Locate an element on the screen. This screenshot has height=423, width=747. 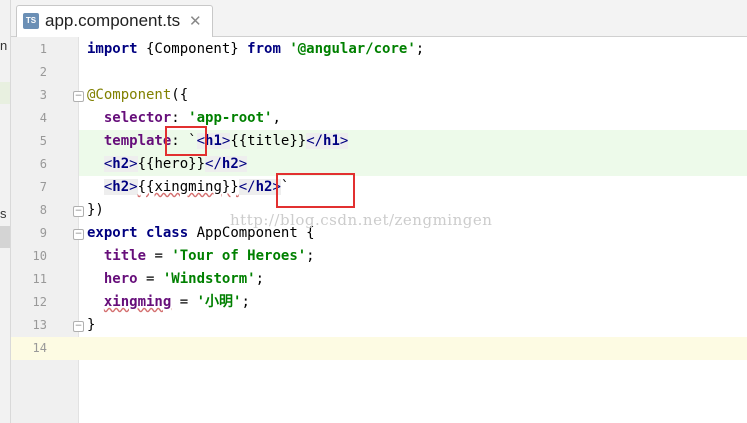
annotation-box-backtick-close is located at coordinates (315, 190).